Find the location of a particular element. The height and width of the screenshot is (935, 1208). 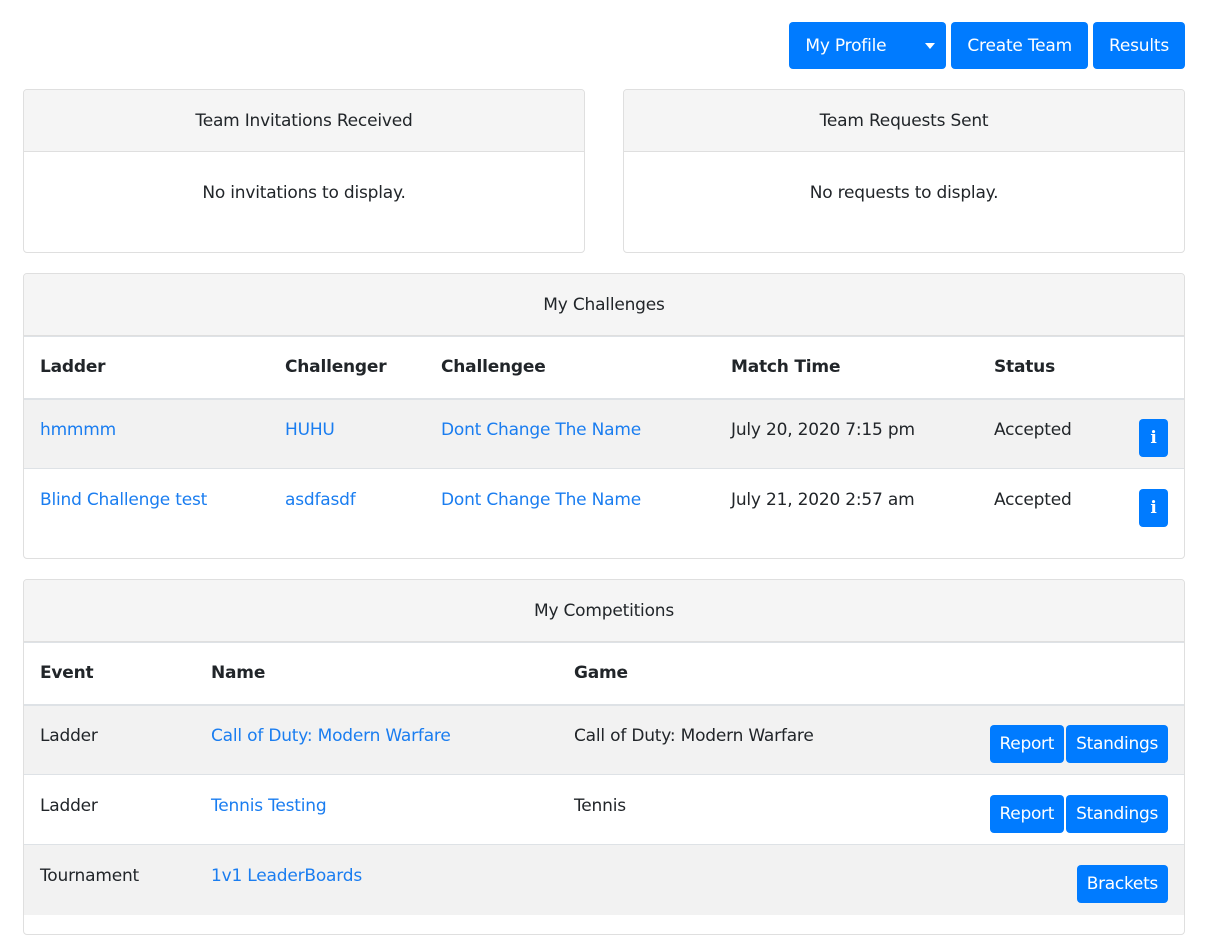

ladder-link: Blind Challenge test is located at coordinates (123, 500).